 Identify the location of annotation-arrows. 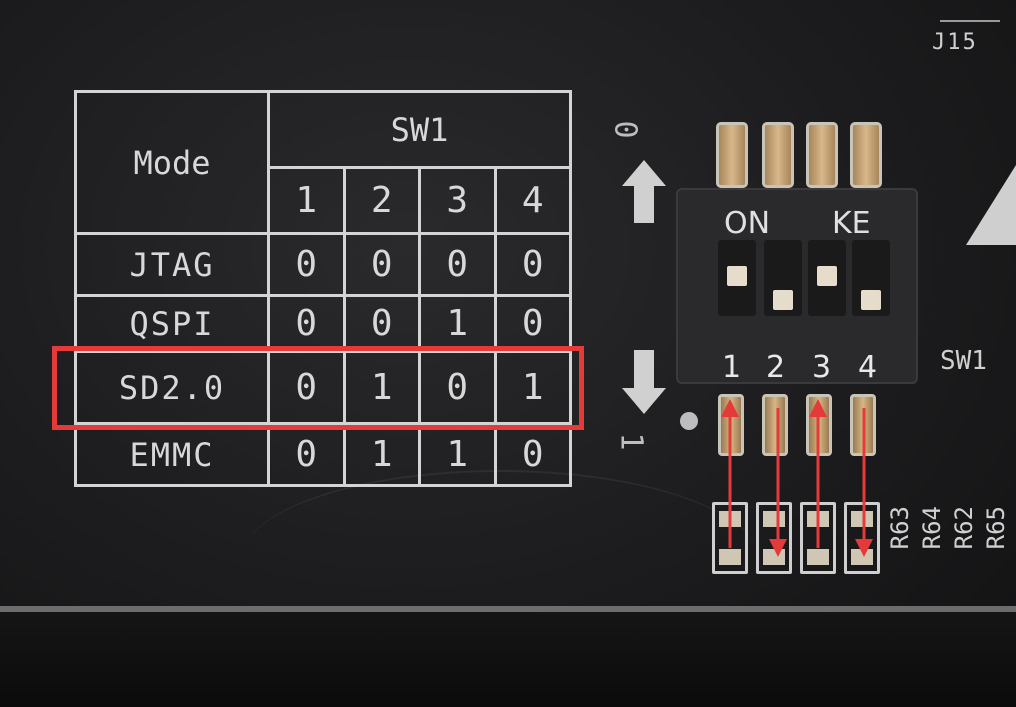
(797, 478).